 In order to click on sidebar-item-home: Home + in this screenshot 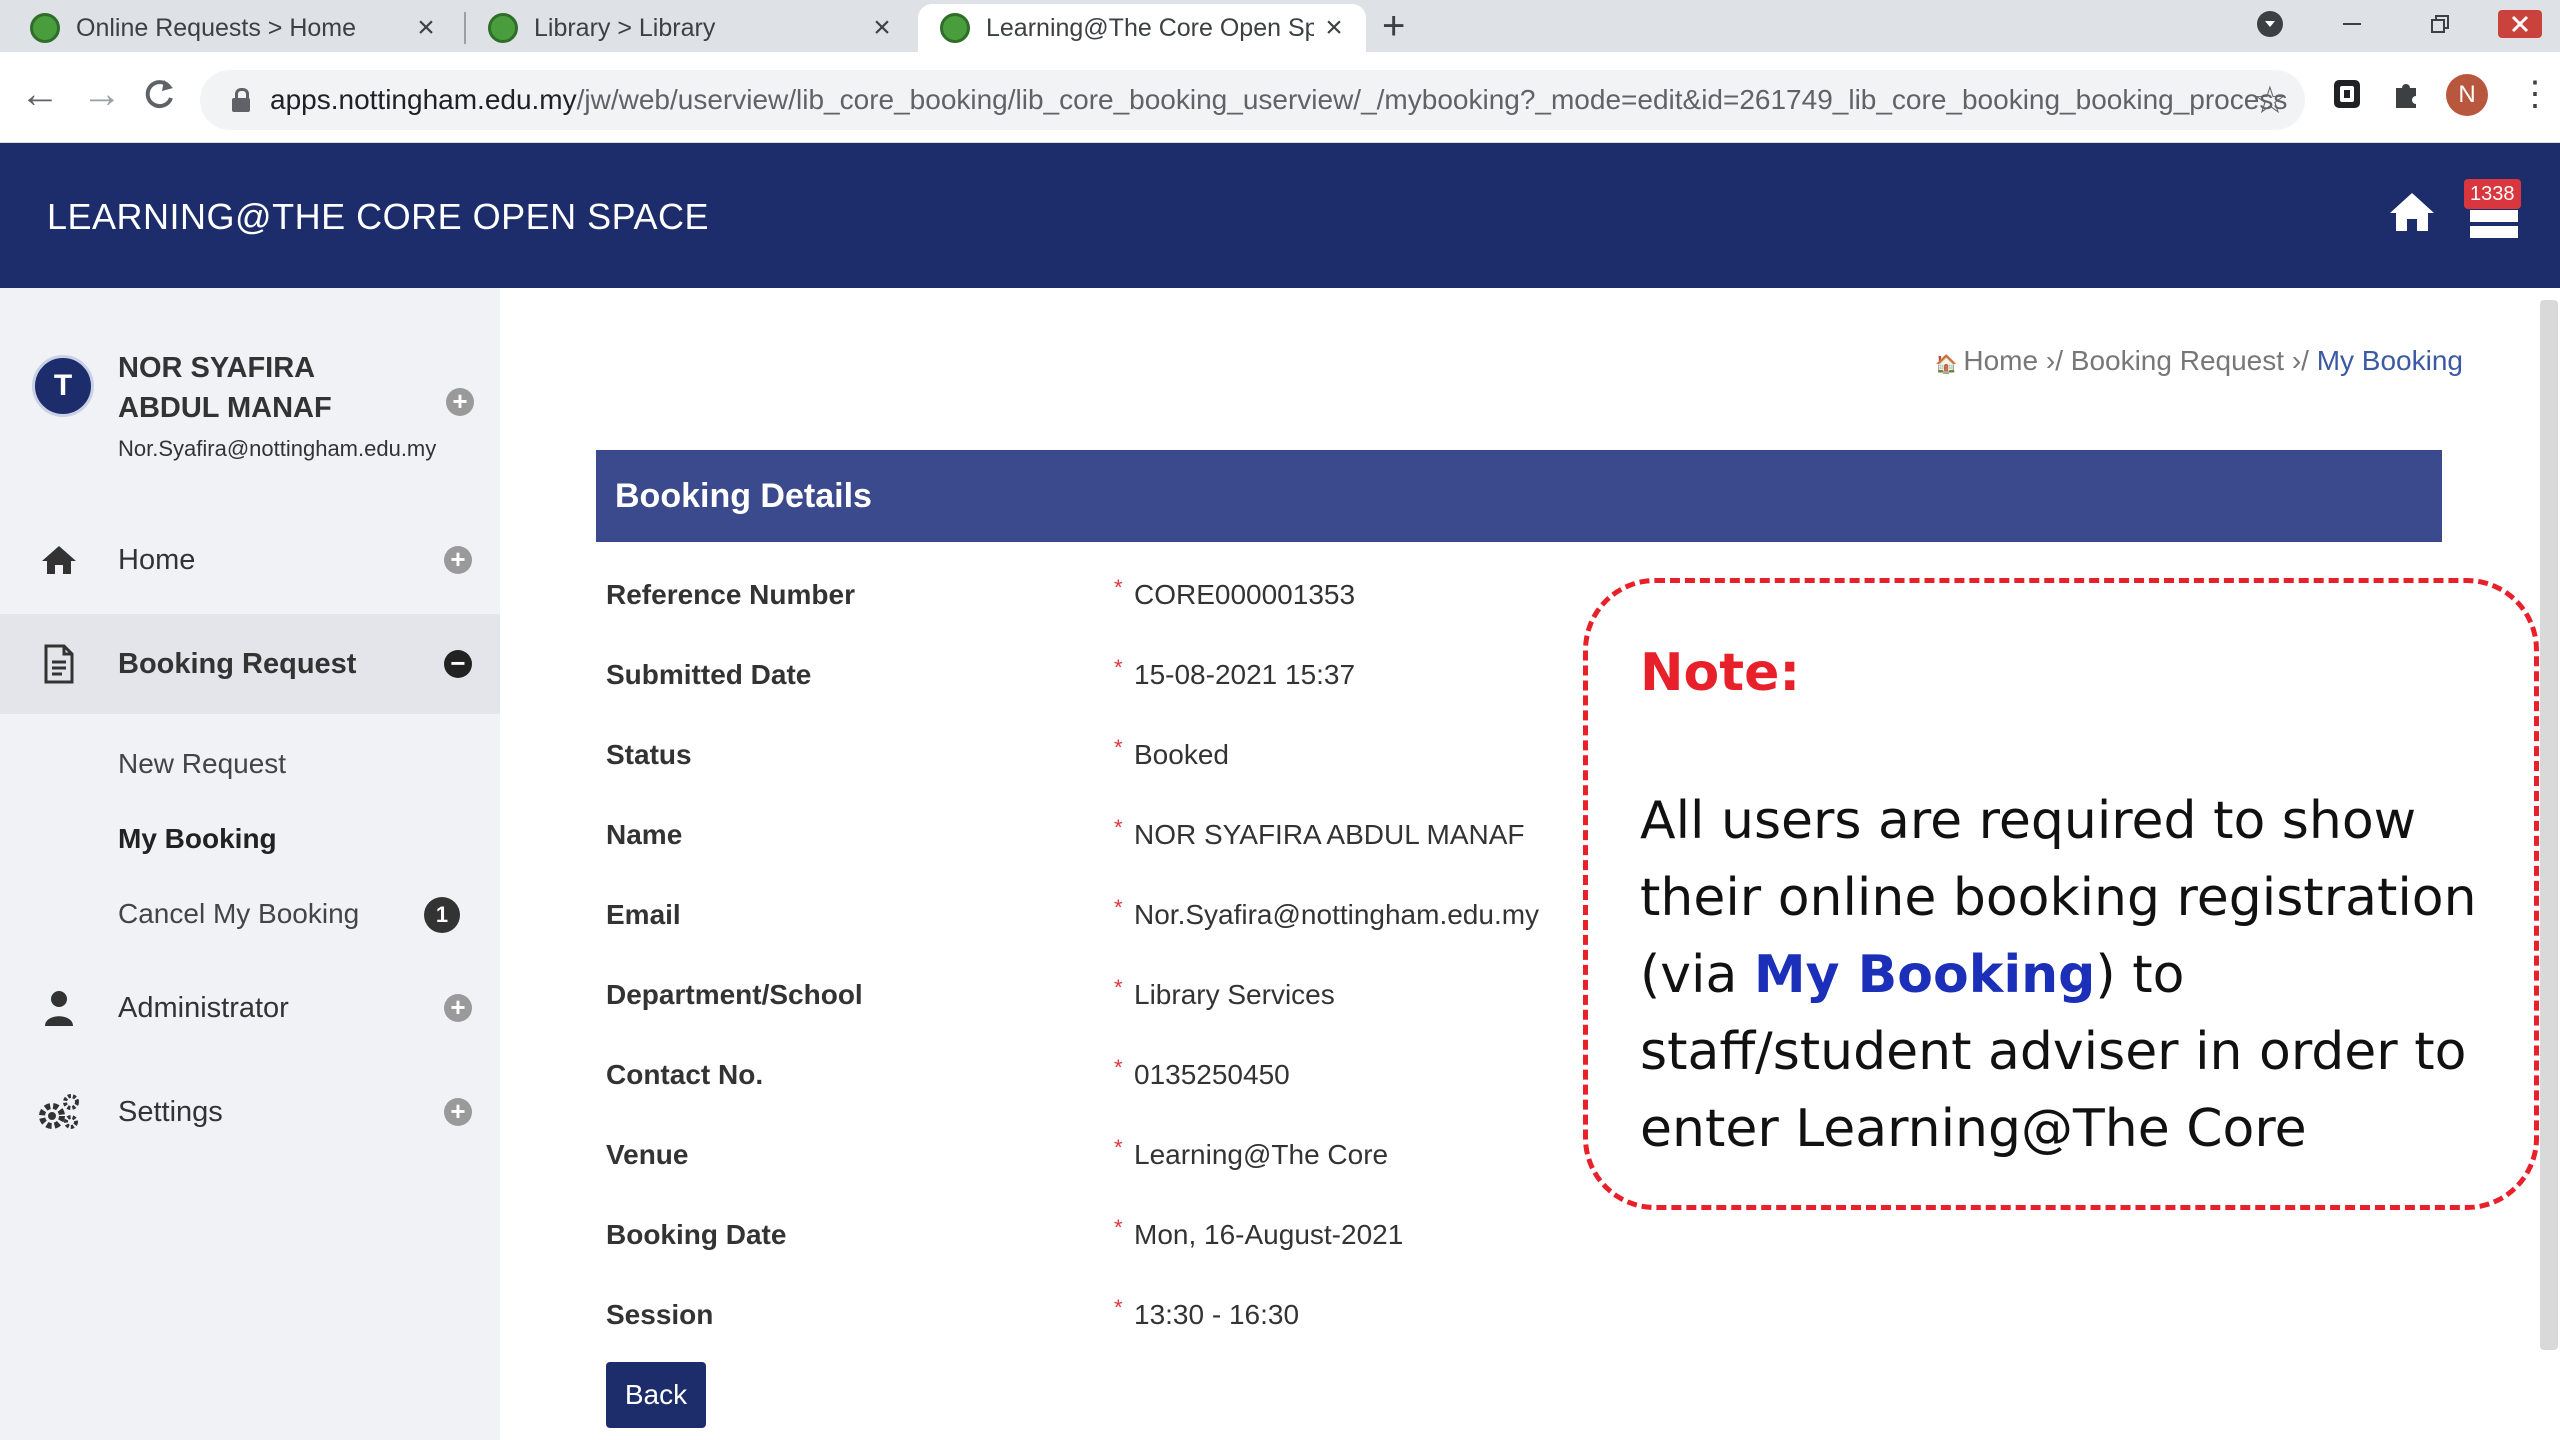, I will do `click(250, 560)`.